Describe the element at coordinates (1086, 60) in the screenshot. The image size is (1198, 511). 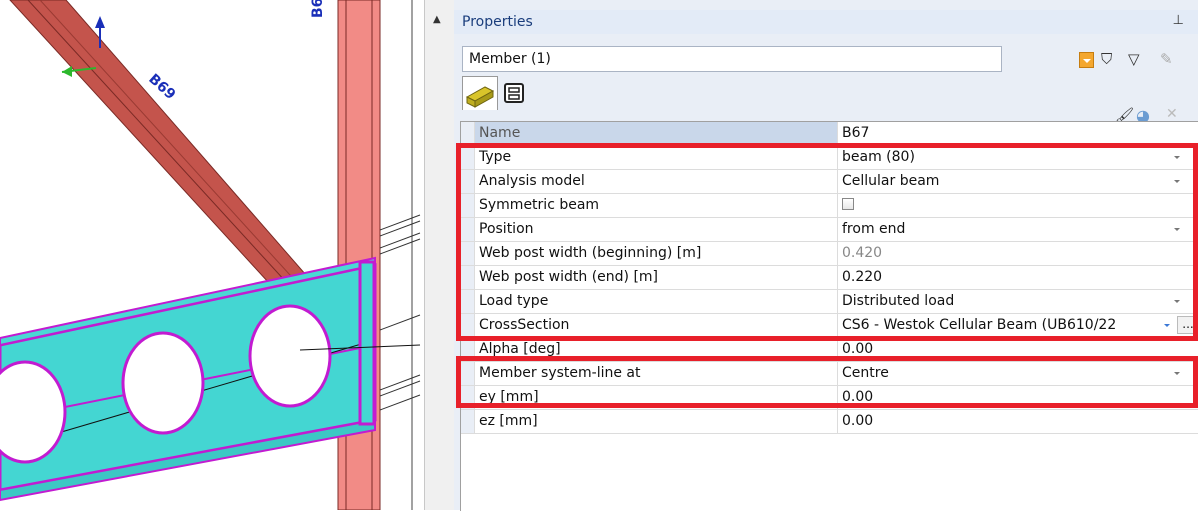
I see `member-dropdown-button` at that location.